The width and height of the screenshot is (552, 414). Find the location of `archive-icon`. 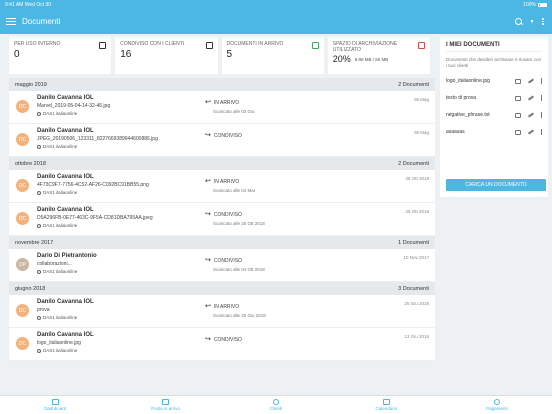

archive-icon is located at coordinates (421, 45).